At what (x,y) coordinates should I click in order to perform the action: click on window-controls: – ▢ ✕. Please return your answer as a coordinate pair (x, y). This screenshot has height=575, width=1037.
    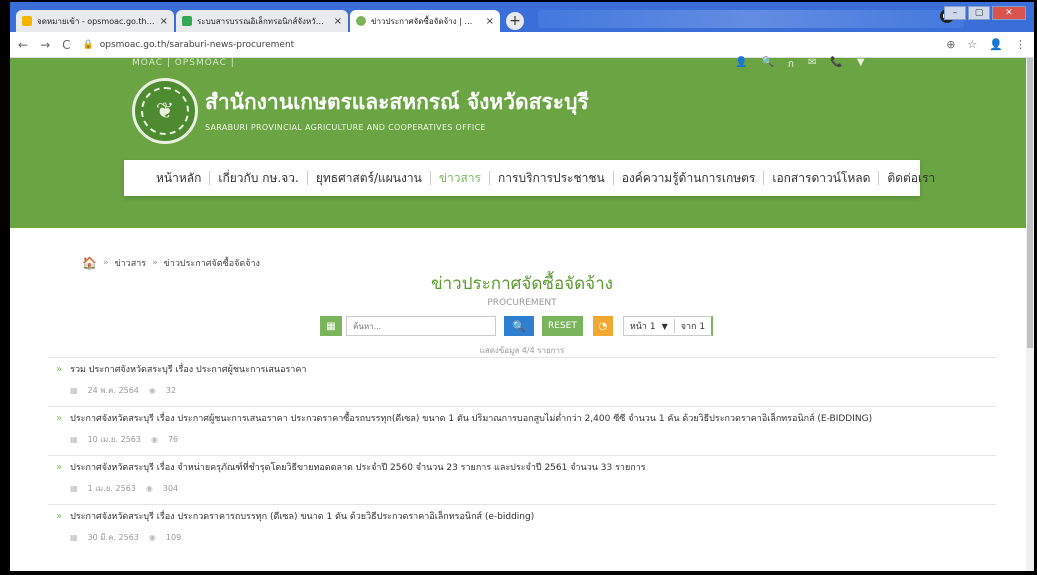
    Looking at the image, I should click on (985, 13).